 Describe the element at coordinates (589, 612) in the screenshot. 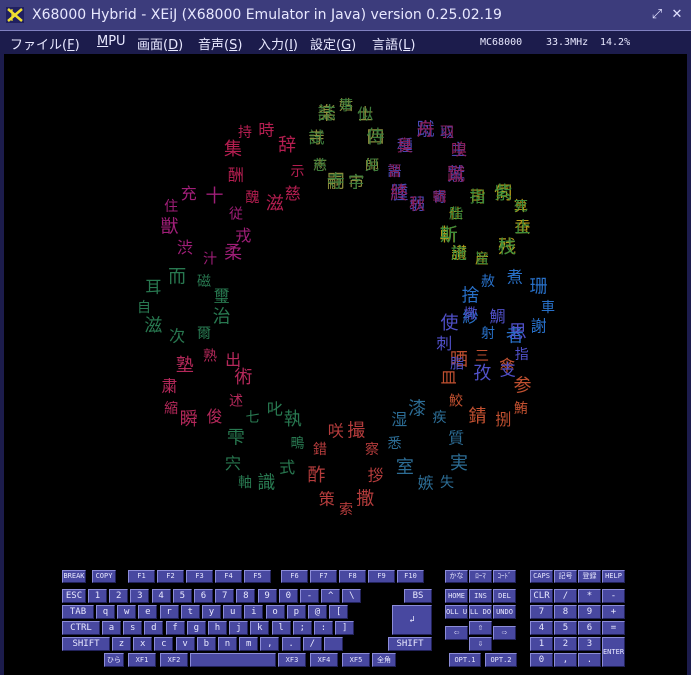

I see `key-numpad-1-2: 9` at that location.